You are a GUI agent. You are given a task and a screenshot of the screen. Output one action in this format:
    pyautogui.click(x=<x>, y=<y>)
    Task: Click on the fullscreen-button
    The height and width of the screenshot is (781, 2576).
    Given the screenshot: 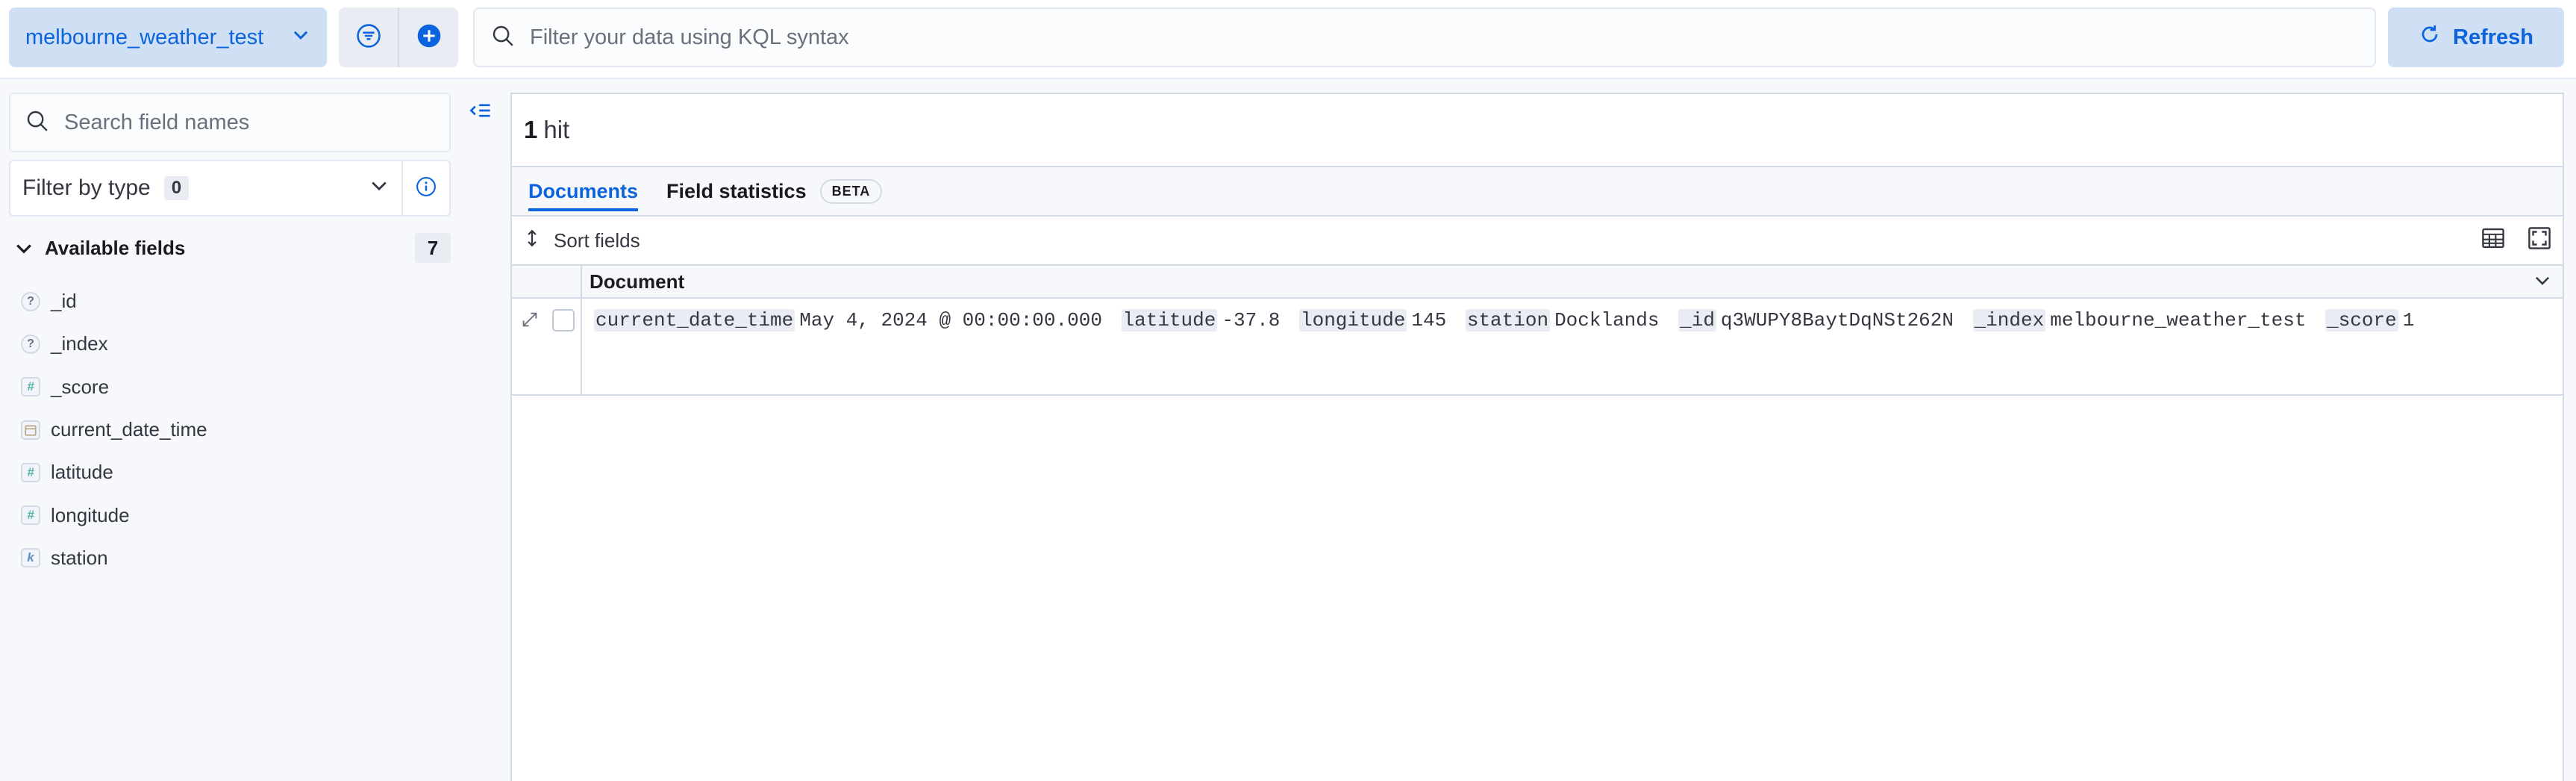 What is the action you would take?
    pyautogui.click(x=2539, y=240)
    